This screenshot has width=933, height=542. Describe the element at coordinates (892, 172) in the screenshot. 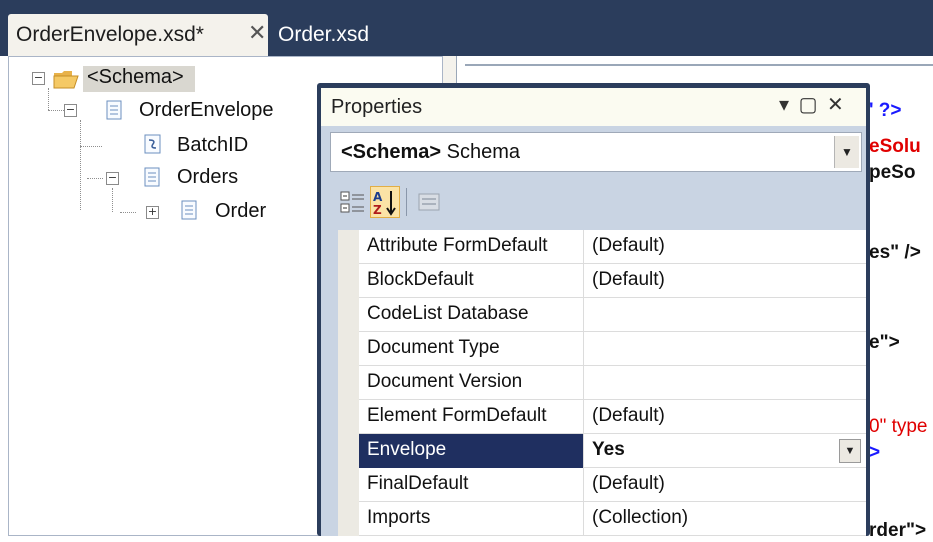

I see `code-fragment: peSo` at that location.